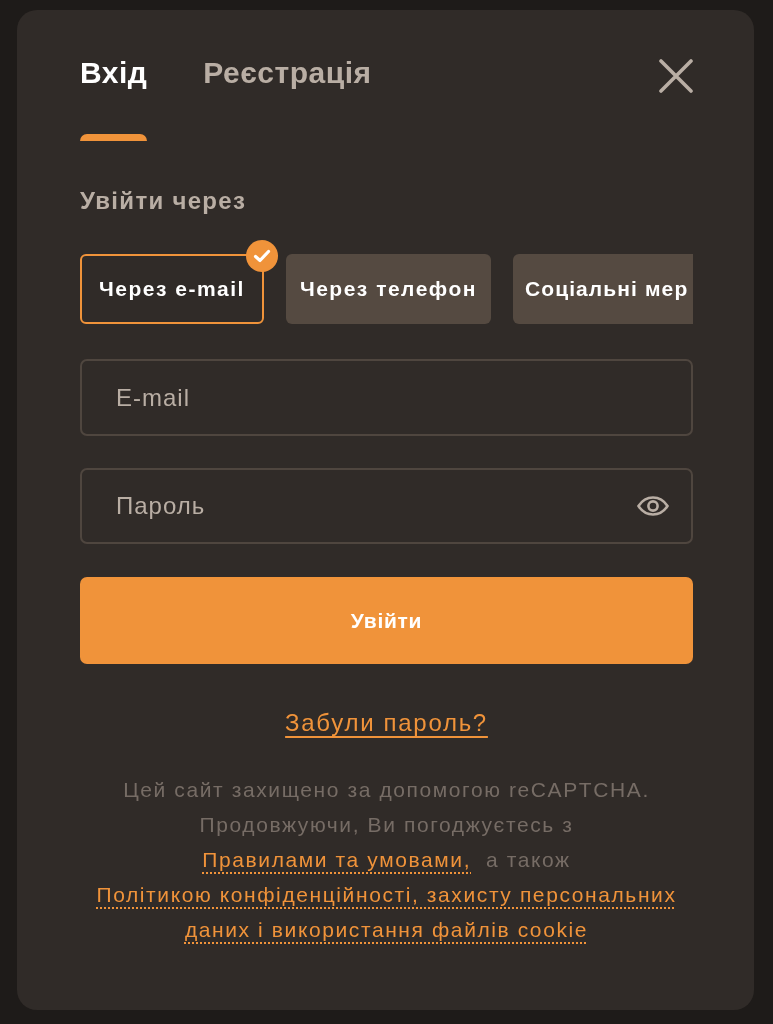 The width and height of the screenshot is (773, 1024). I want to click on close-icon, so click(676, 76).